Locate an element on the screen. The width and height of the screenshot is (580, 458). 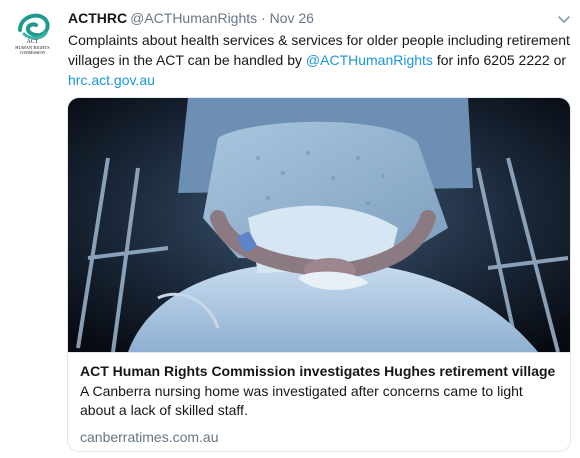
tweet-header: ACTHRC @ACTHumanRights · Nov 26 is located at coordinates (308, 18).